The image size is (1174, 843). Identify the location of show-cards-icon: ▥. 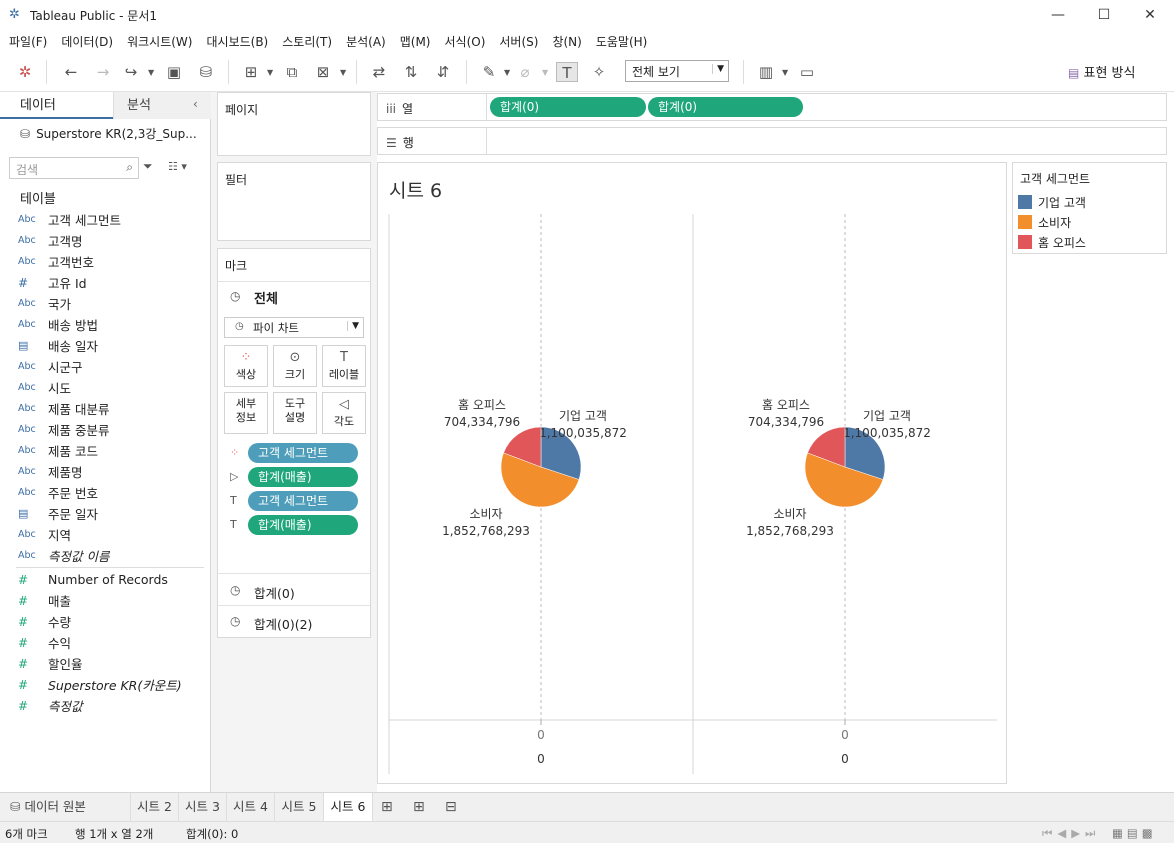
(766, 72).